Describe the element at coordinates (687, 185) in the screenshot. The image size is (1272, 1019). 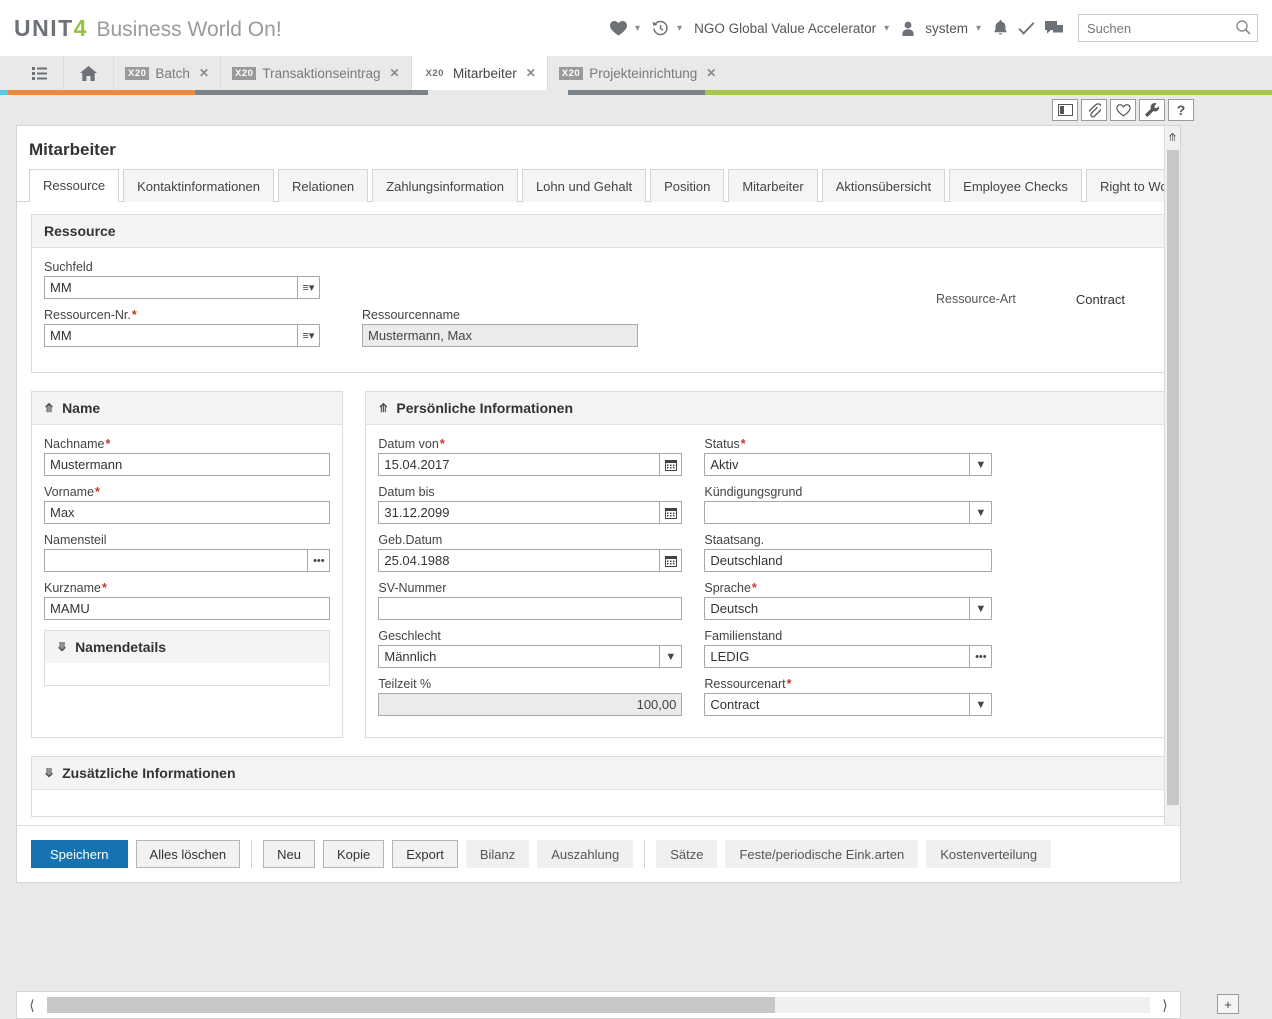
I see `tab-position: Position` at that location.